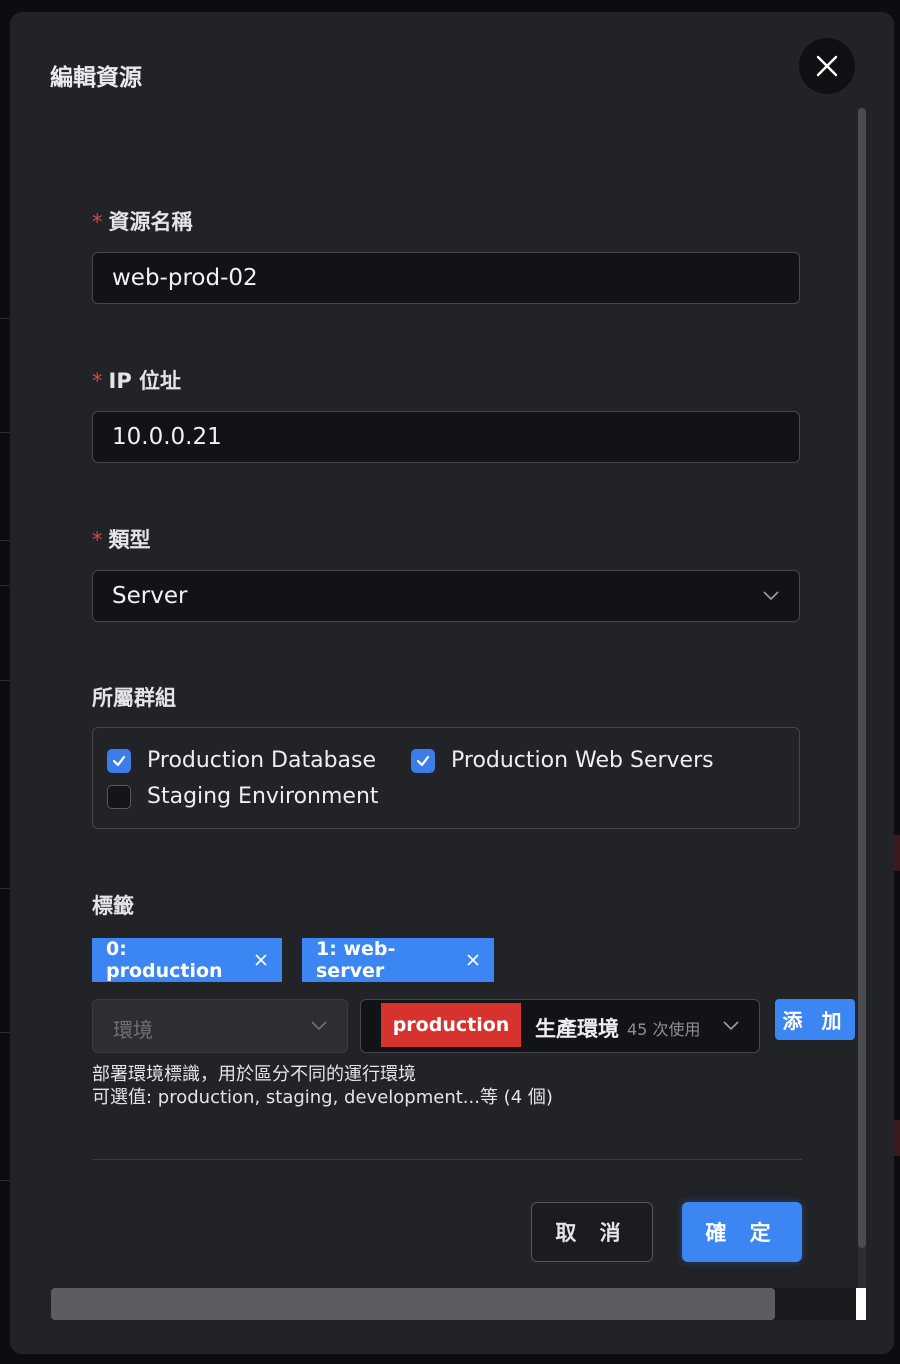  Describe the element at coordinates (262, 760) in the screenshot. I see `checkbox-label: Production Database` at that location.